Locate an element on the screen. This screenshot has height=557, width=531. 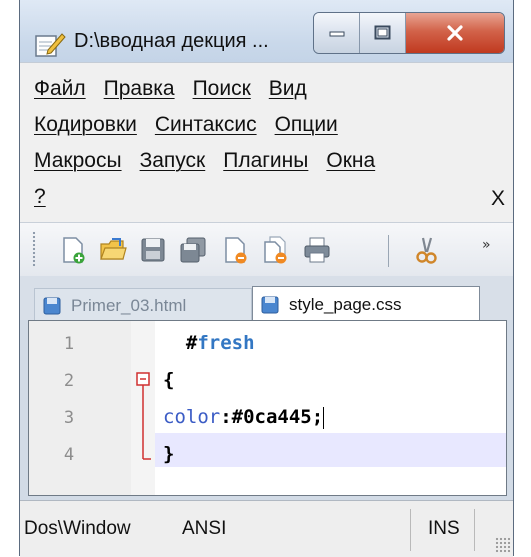
open-file-icon is located at coordinates (113, 250).